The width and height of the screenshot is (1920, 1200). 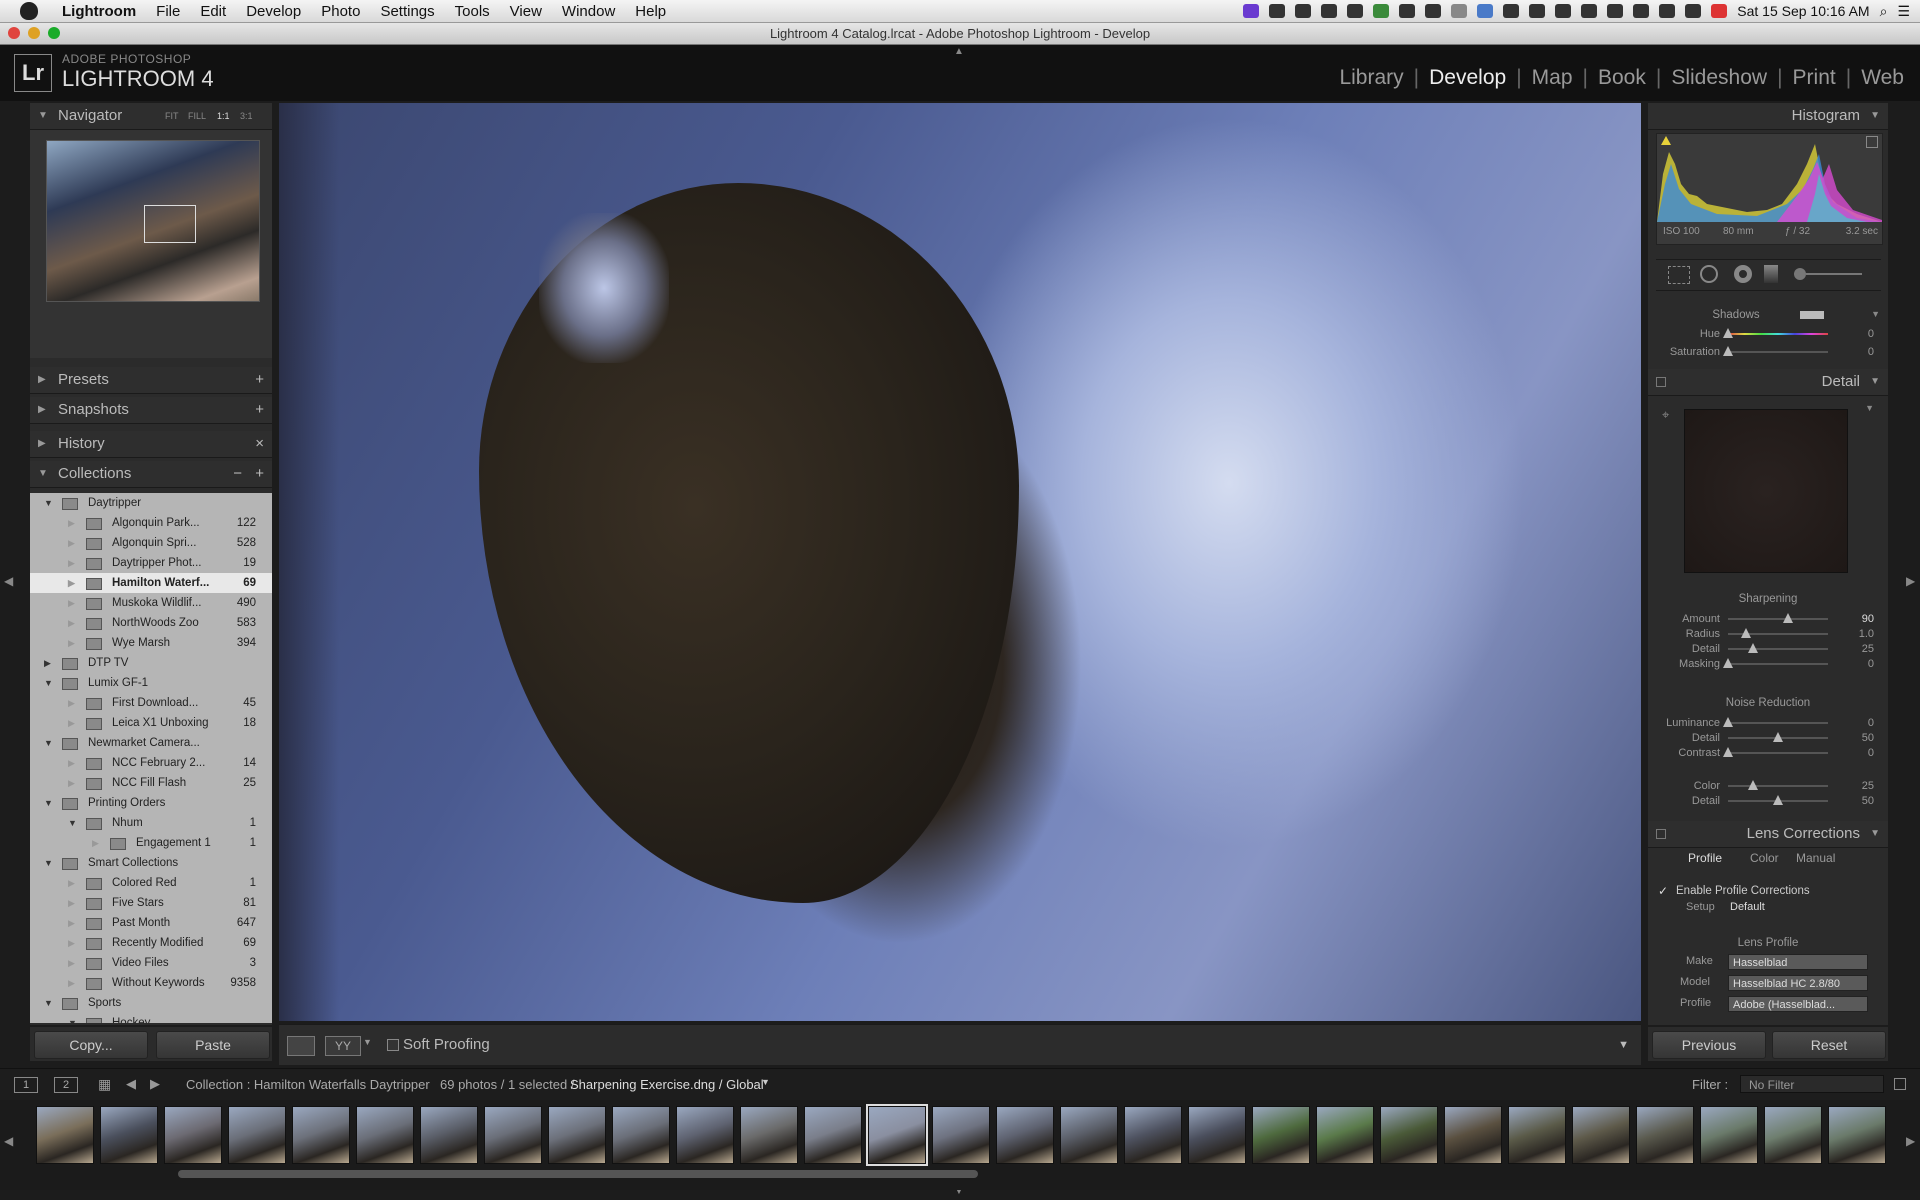 What do you see at coordinates (168, 11) in the screenshot?
I see `menu-file: File` at bounding box center [168, 11].